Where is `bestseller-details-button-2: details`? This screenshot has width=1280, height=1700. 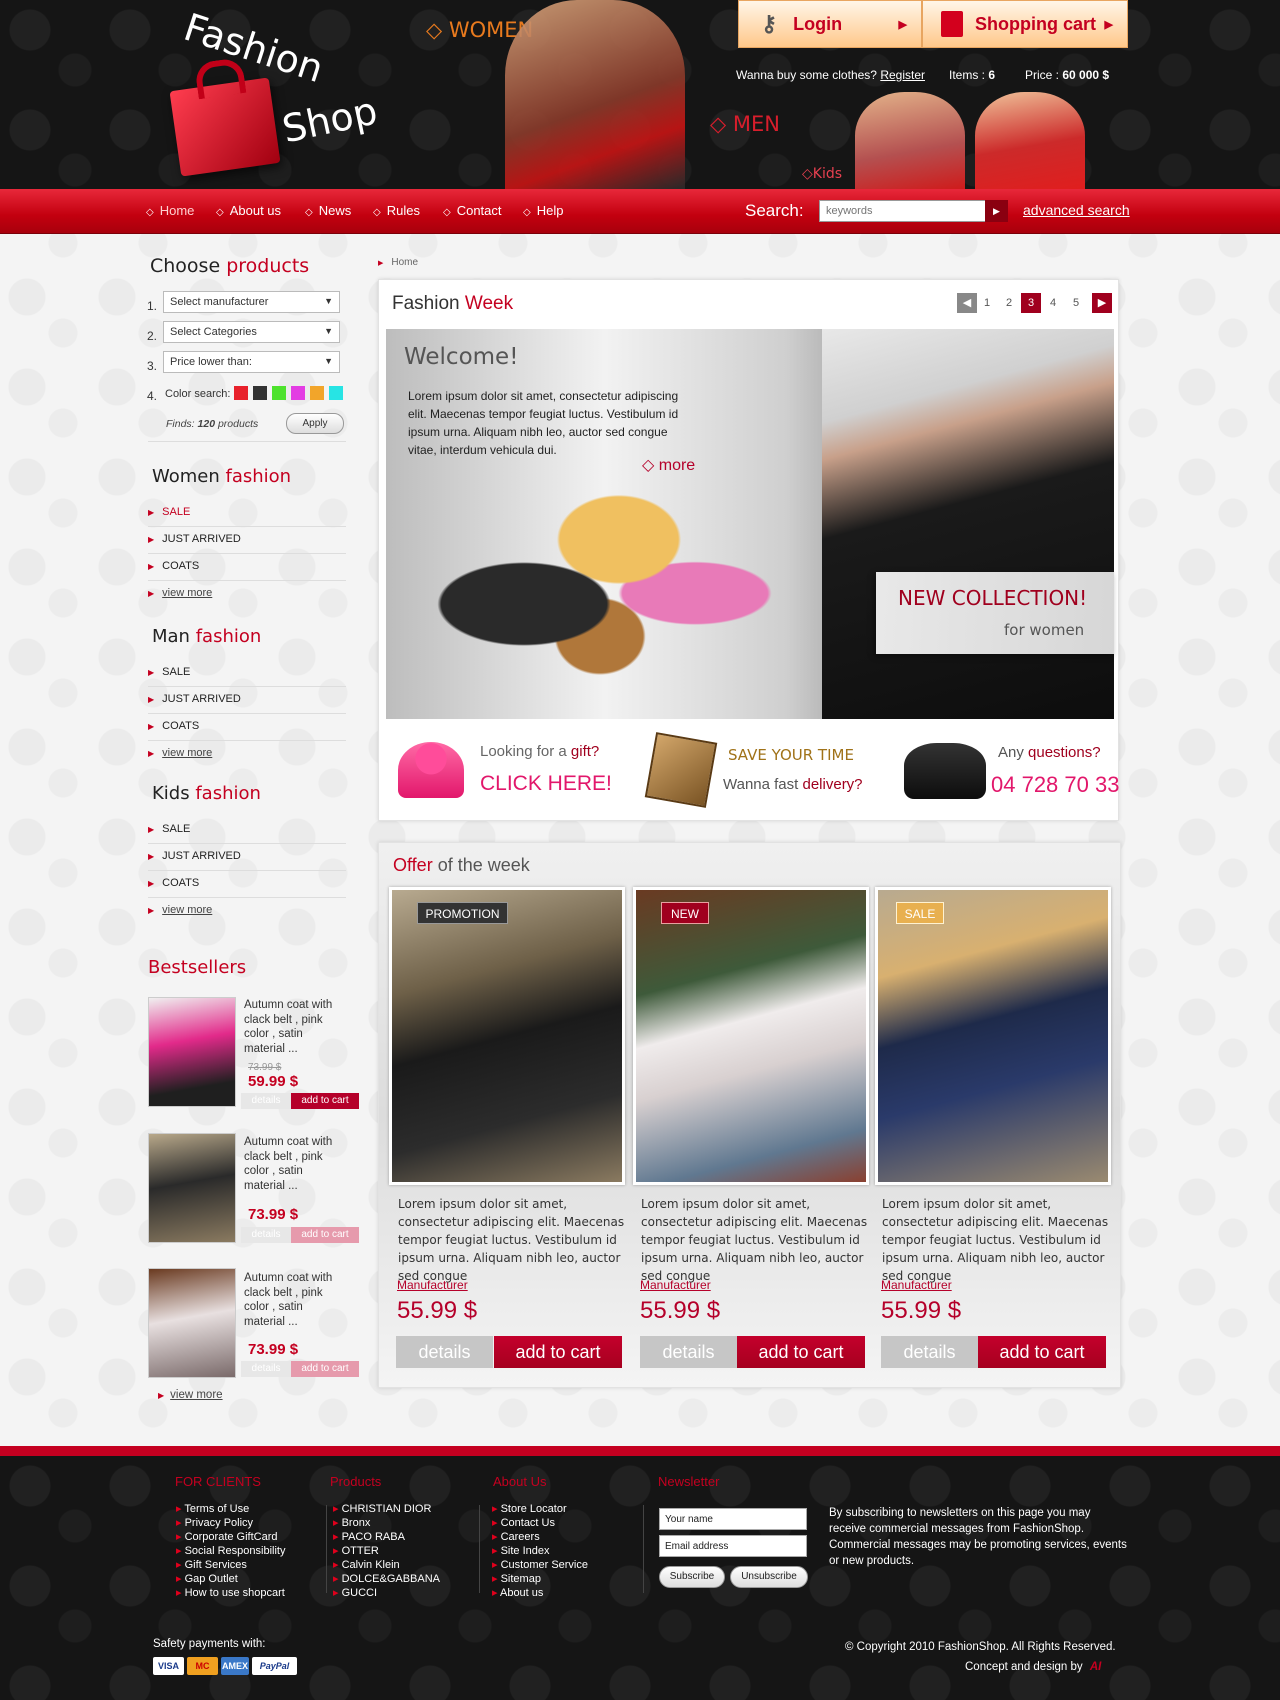 bestseller-details-button-2: details is located at coordinates (266, 1235).